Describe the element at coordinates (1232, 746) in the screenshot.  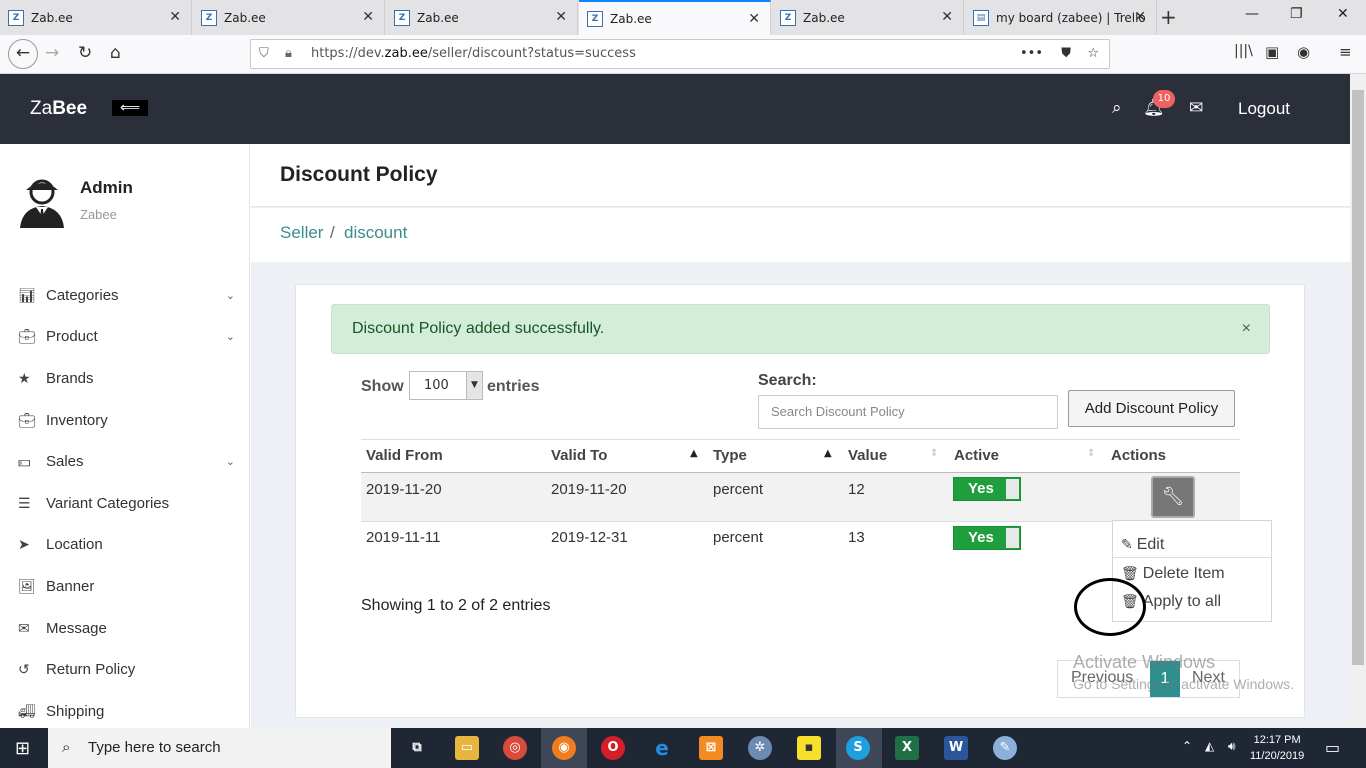
I see `volume-icon: 🔊︎` at that location.